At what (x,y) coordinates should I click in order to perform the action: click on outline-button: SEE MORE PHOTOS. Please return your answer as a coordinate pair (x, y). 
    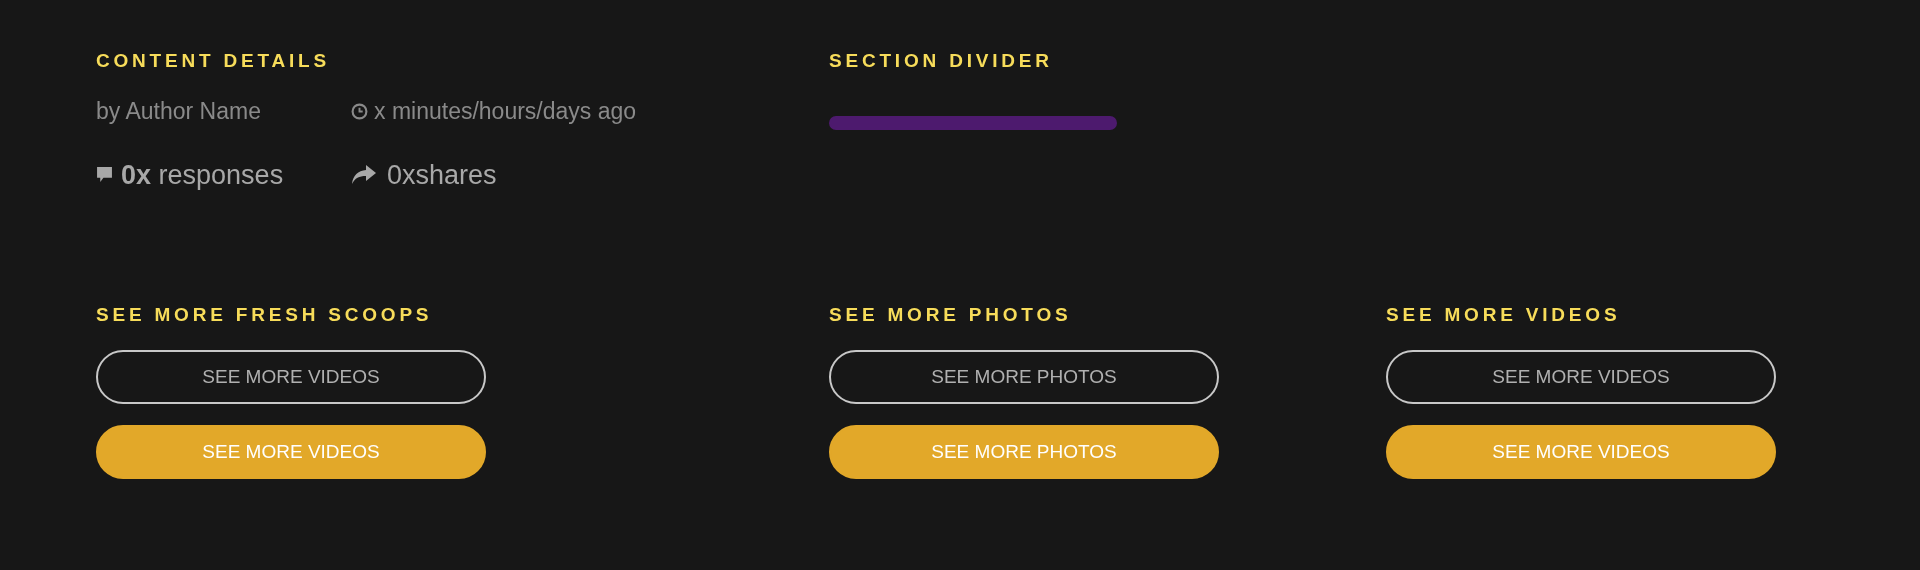
    Looking at the image, I should click on (1024, 377).